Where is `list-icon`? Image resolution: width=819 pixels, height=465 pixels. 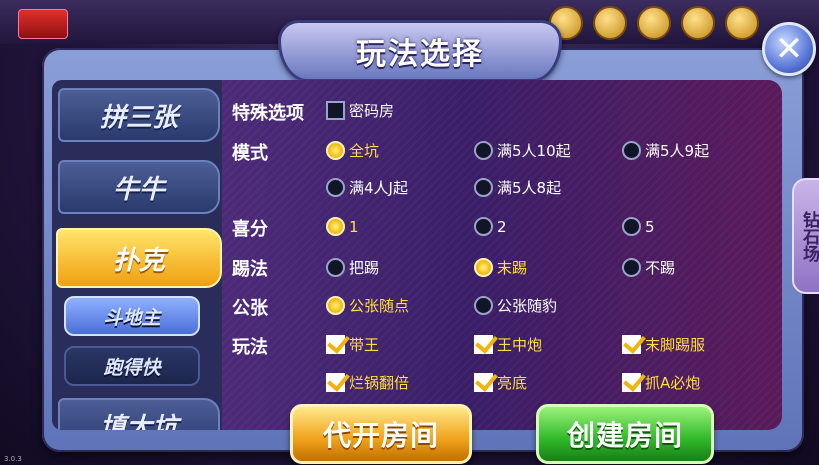
list-icon is located at coordinates (610, 23).